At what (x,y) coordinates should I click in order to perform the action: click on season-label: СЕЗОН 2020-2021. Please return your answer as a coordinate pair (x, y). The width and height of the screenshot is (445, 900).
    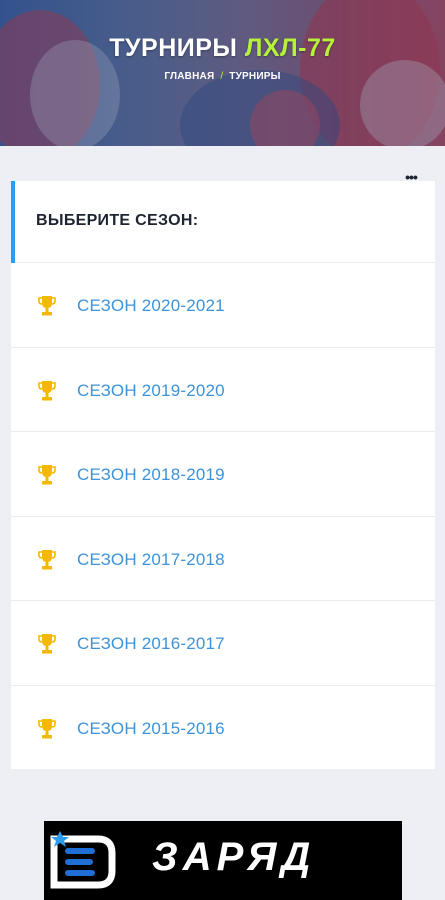
    Looking at the image, I should click on (151, 305).